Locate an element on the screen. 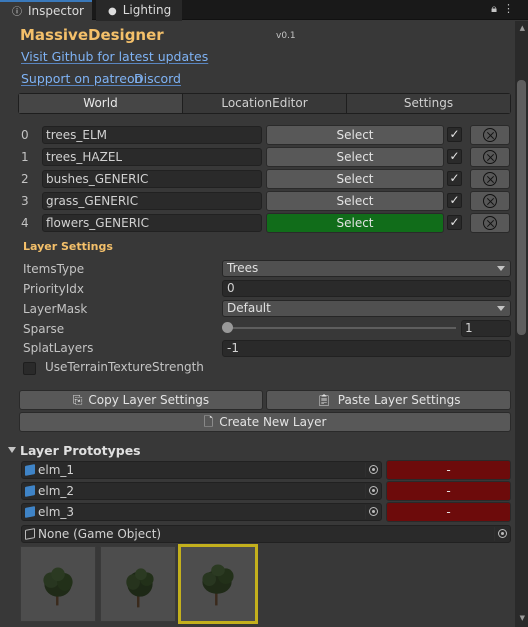  layer-index: 1 is located at coordinates (25, 157).